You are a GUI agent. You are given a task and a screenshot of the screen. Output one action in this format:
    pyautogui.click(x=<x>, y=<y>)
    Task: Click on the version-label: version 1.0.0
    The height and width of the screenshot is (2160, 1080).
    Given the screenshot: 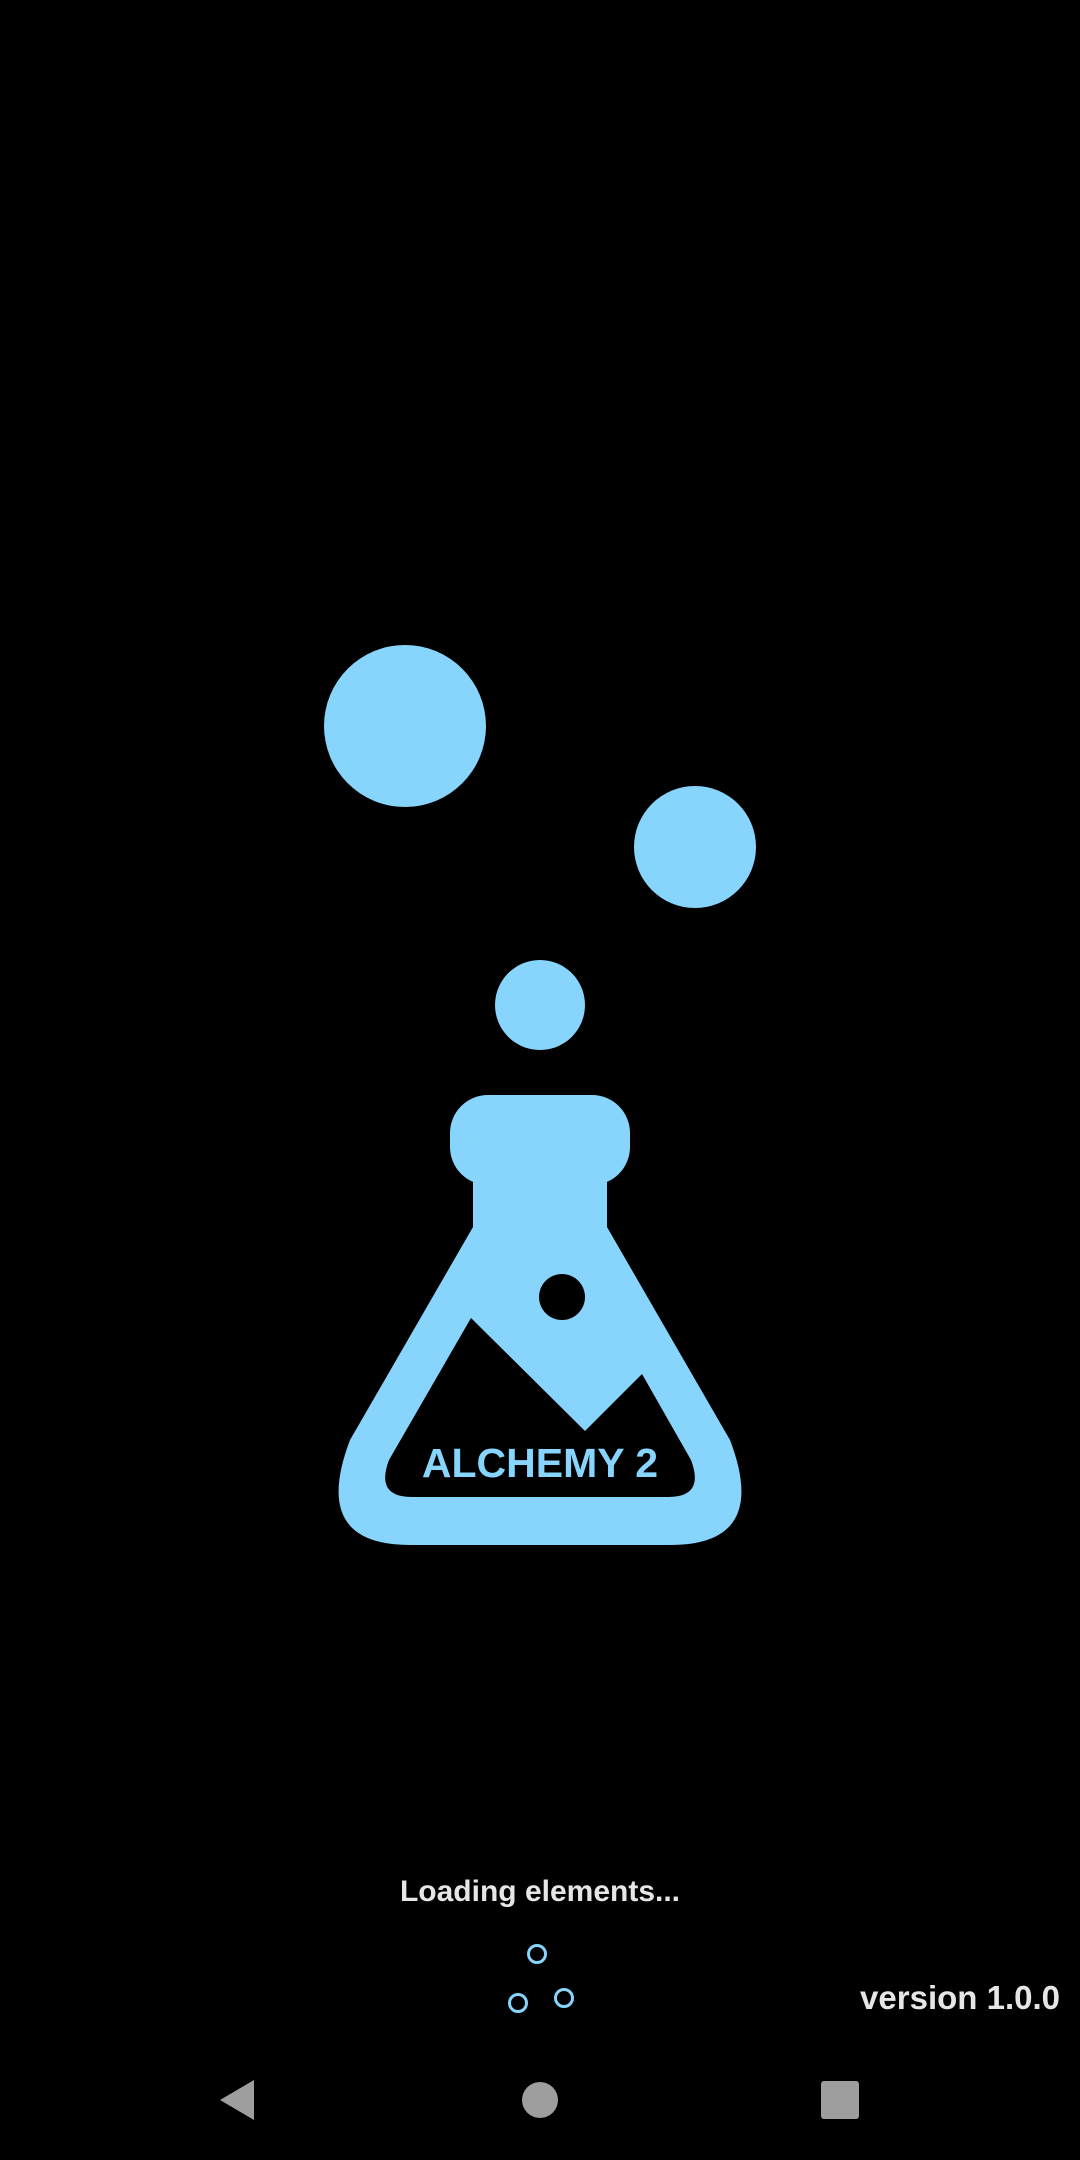 What is the action you would take?
    pyautogui.click(x=960, y=1997)
    